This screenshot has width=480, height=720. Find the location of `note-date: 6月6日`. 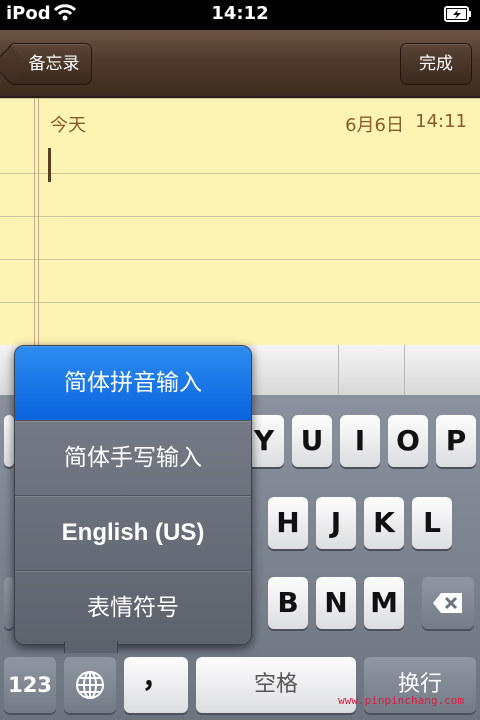

note-date: 6月6日 is located at coordinates (374, 125).